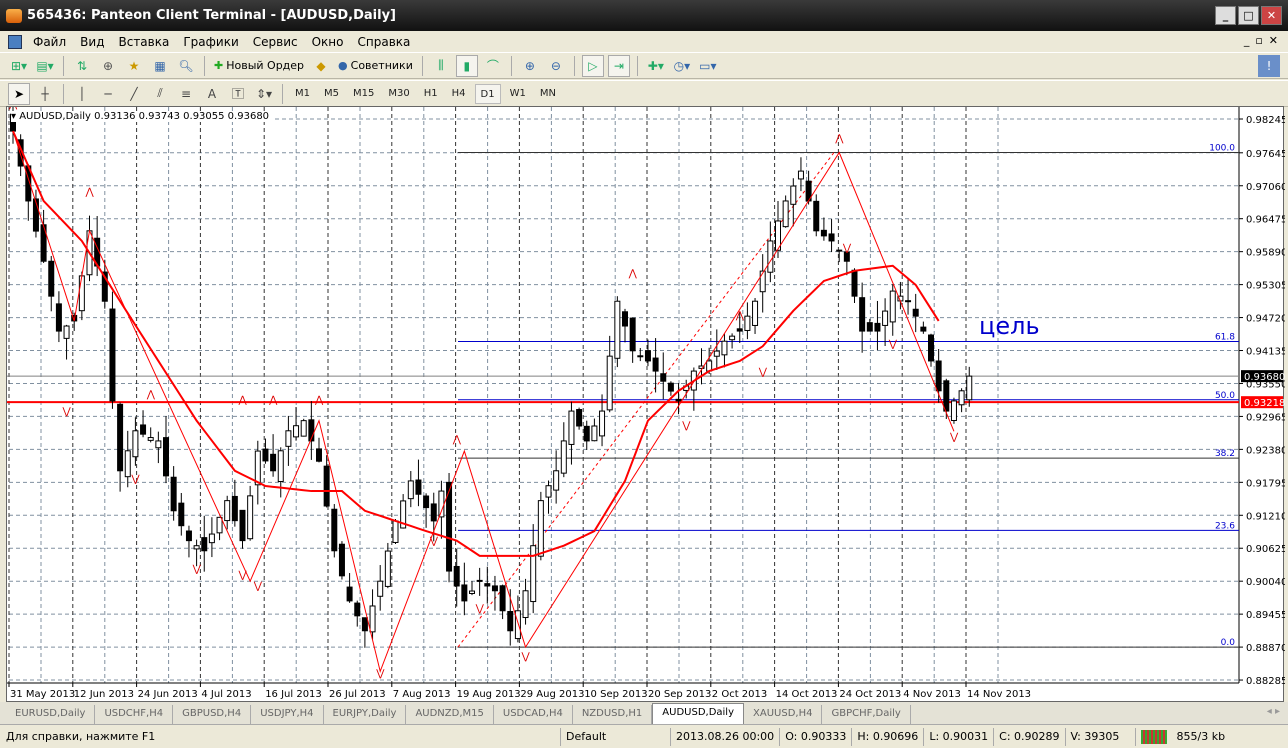  I want to click on navigator-icon: ★, so click(134, 66).